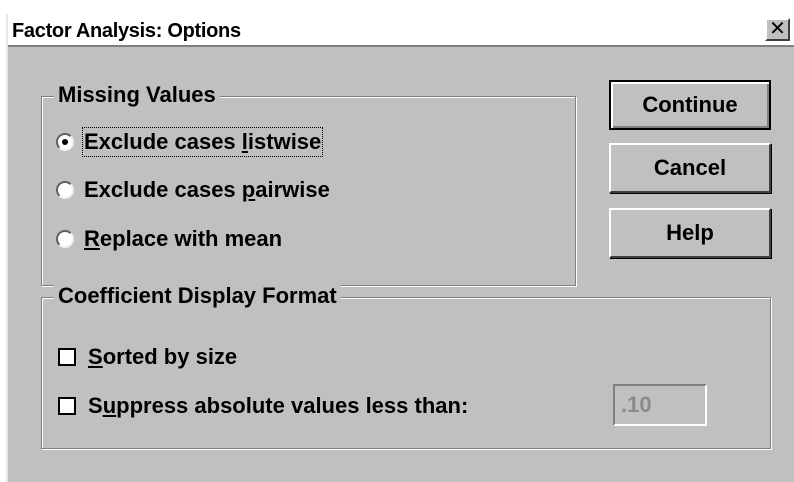 The width and height of the screenshot is (794, 482). I want to click on radio-replace-with-mean: Replace with mean, so click(169, 239).